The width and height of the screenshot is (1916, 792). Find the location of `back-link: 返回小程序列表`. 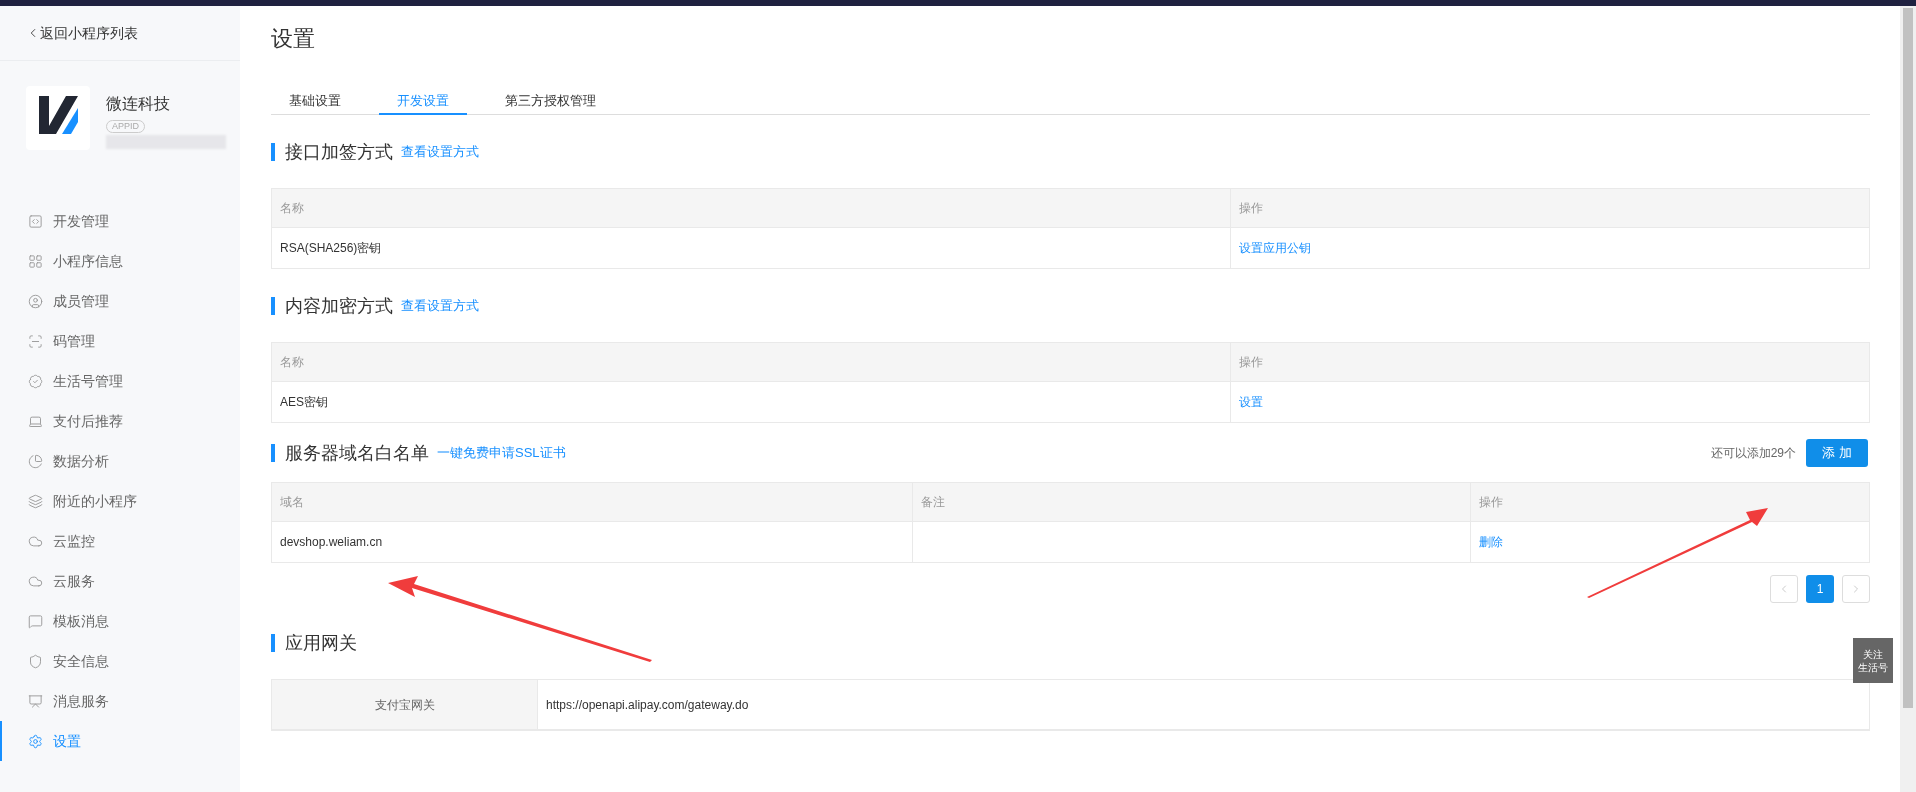

back-link: 返回小程序列表 is located at coordinates (82, 33).